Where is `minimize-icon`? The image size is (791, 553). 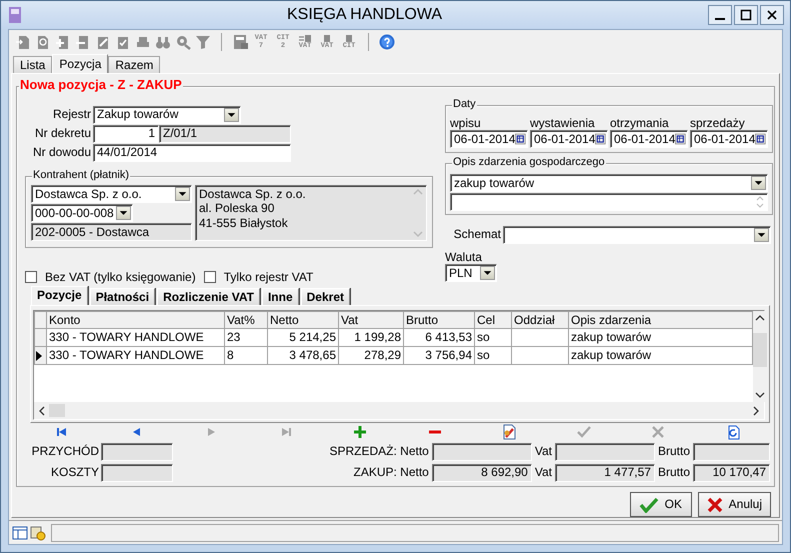 minimize-icon is located at coordinates (720, 19).